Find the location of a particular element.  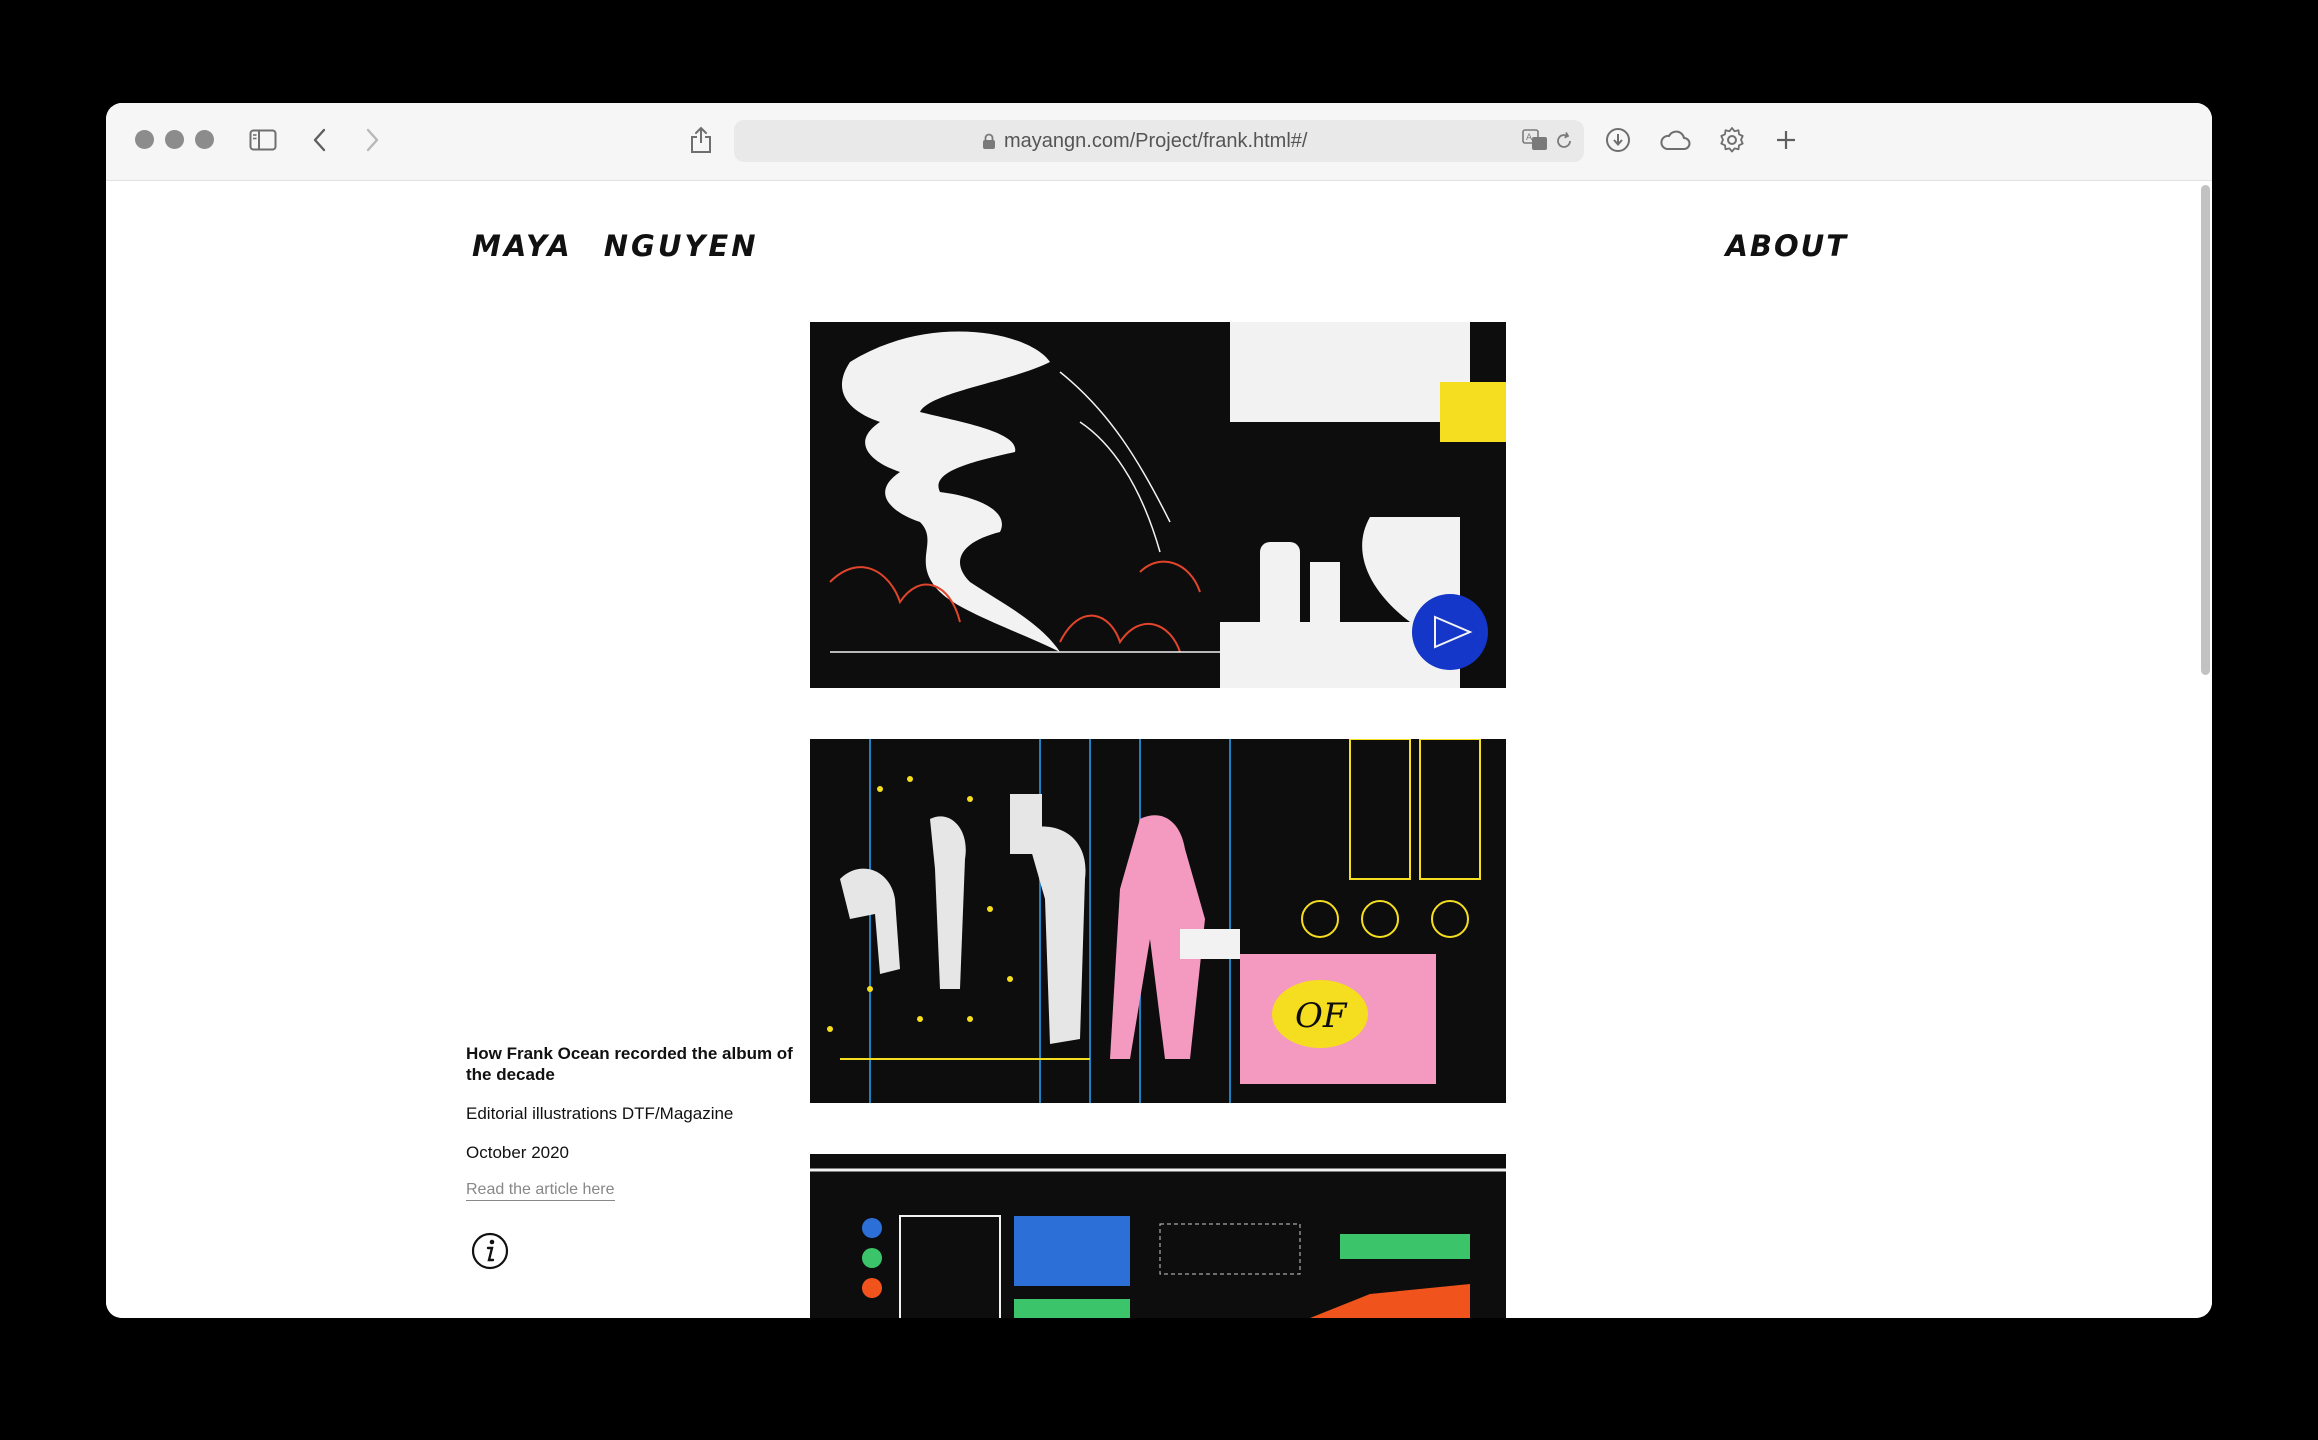

zoom-window-button is located at coordinates (204, 139).